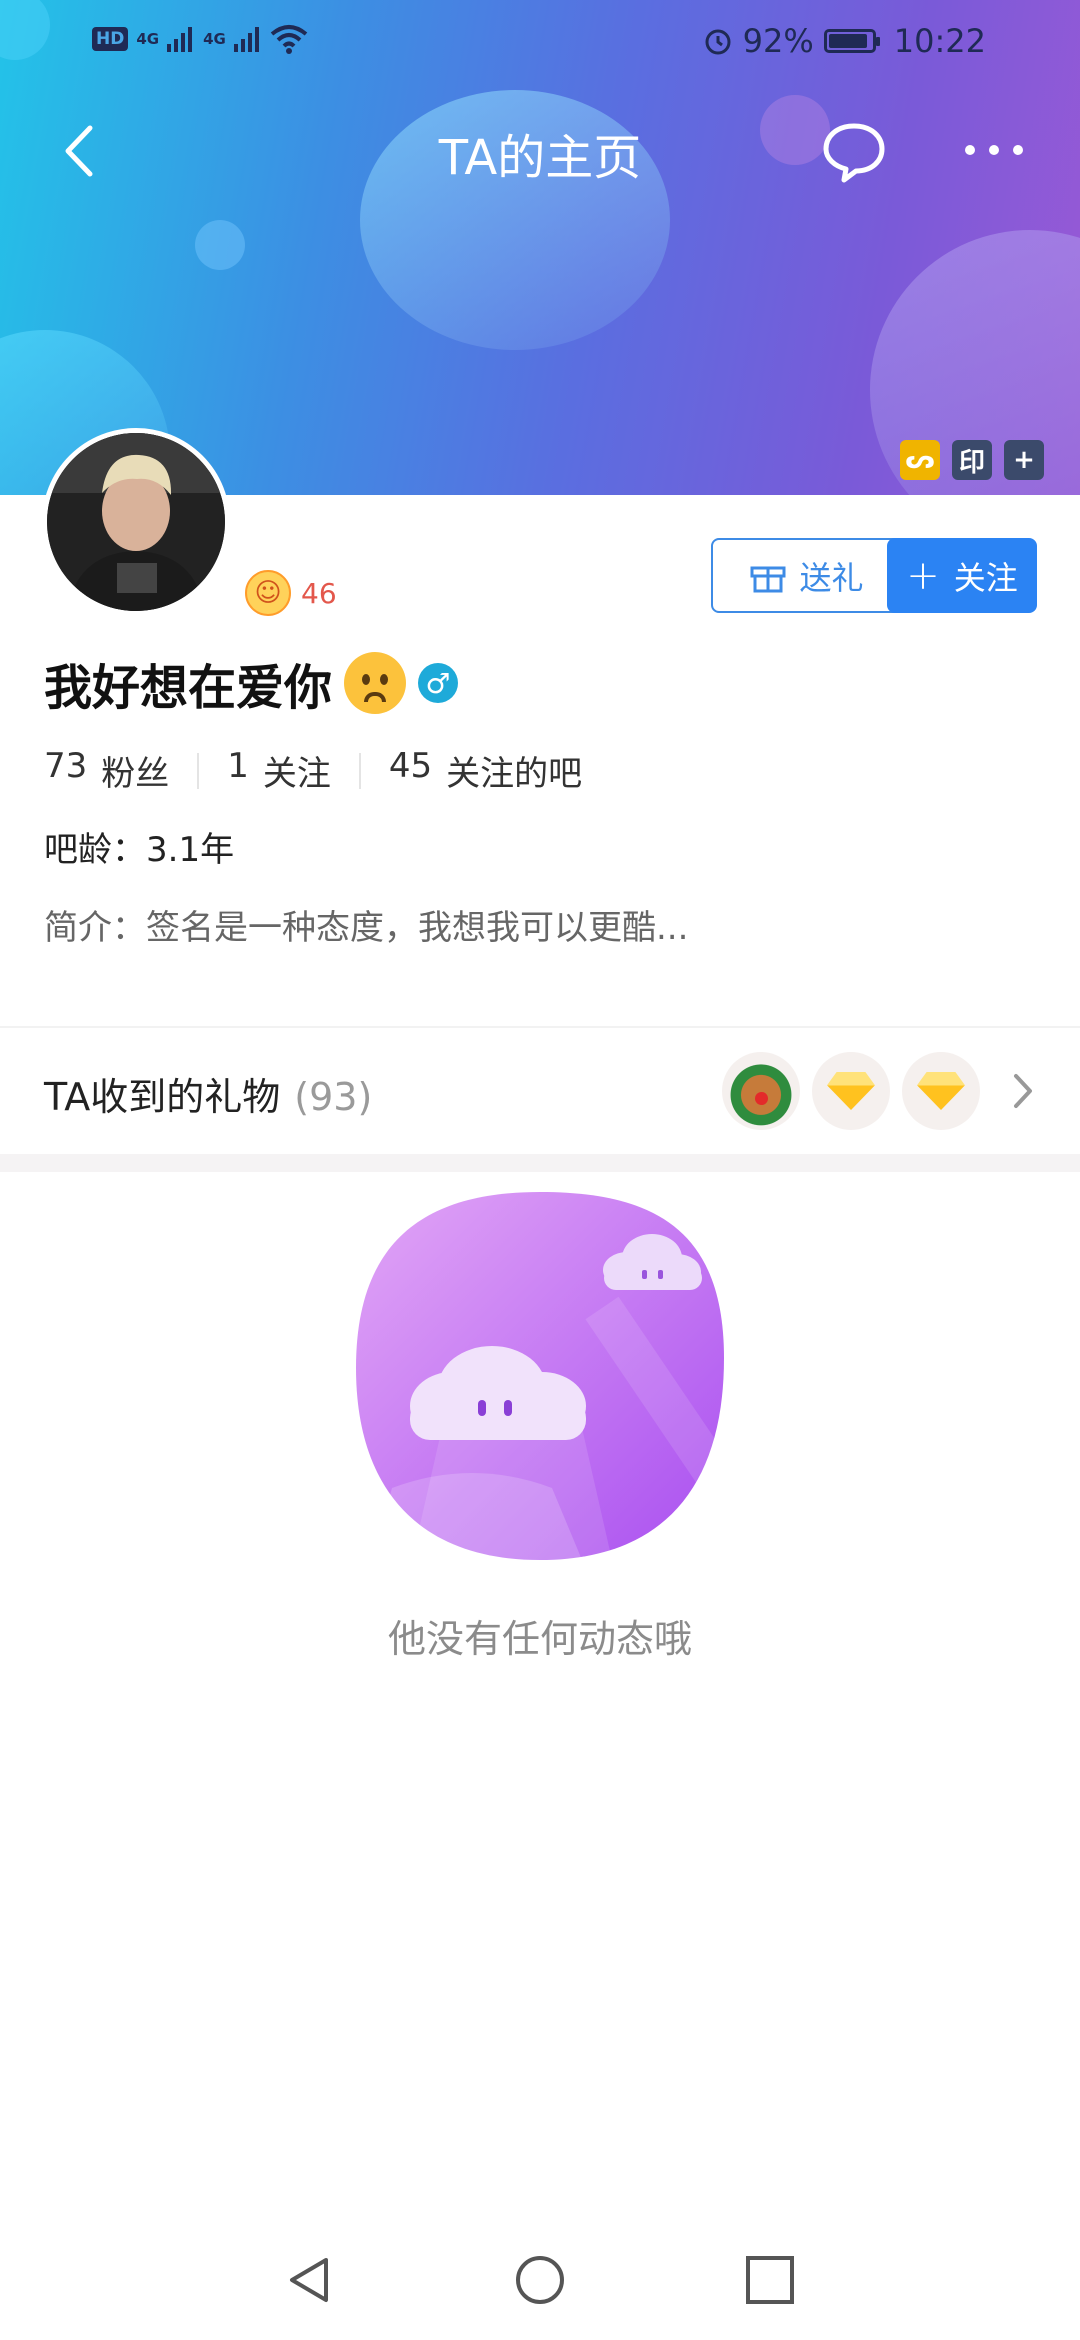 This screenshot has width=1080, height=2340. I want to click on profile-stats: 73 粉丝 1 关注 45 关注的吧, so click(313, 770).